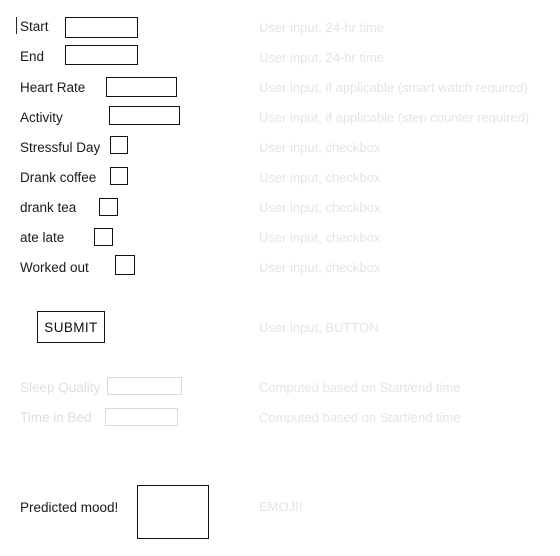  Describe the element at coordinates (321, 57) in the screenshot. I see `end-annotation: User input, 24-hr time` at that location.